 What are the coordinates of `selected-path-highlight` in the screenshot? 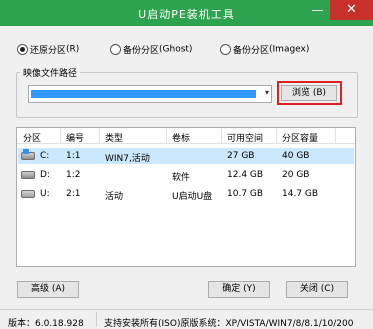 It's located at (143, 94).